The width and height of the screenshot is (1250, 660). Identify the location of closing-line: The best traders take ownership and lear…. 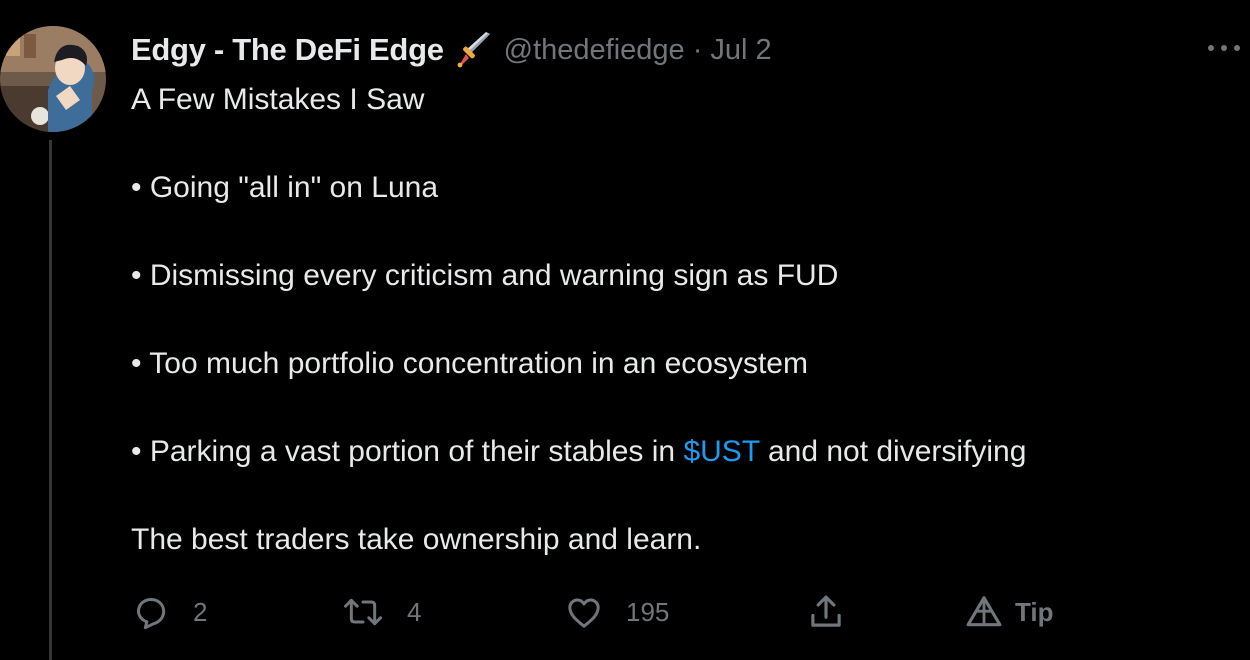
(416, 539).